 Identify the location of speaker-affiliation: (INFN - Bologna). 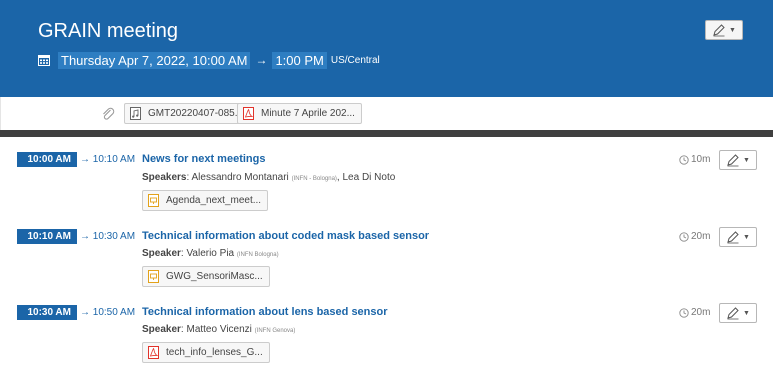
(314, 179).